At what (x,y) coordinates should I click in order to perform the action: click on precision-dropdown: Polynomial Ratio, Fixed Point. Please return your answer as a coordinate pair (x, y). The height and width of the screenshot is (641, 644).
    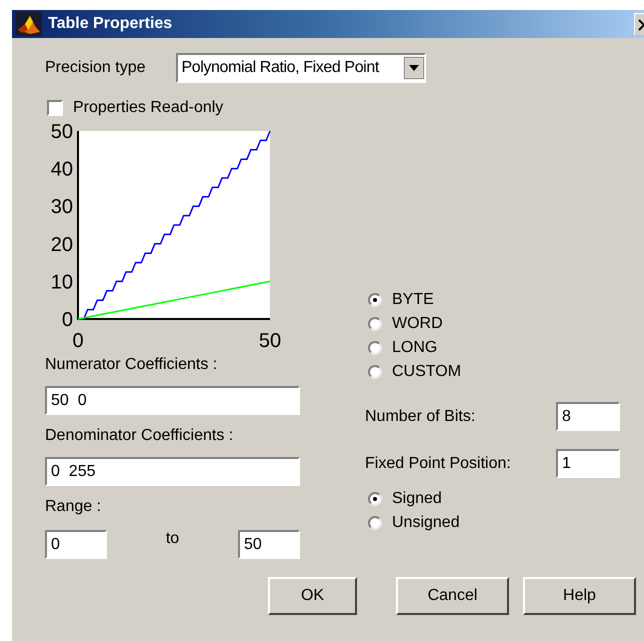
    Looking at the image, I should click on (301, 68).